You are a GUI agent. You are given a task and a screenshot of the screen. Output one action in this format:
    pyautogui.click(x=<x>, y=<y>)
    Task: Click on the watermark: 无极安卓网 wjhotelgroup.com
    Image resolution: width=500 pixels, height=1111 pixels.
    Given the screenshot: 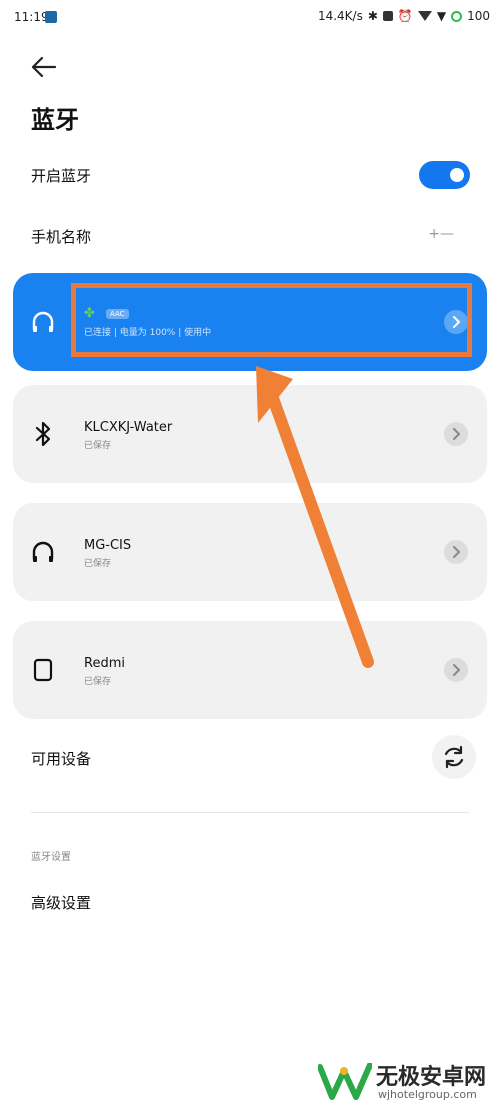 What is the action you would take?
    pyautogui.click(x=408, y=1080)
    